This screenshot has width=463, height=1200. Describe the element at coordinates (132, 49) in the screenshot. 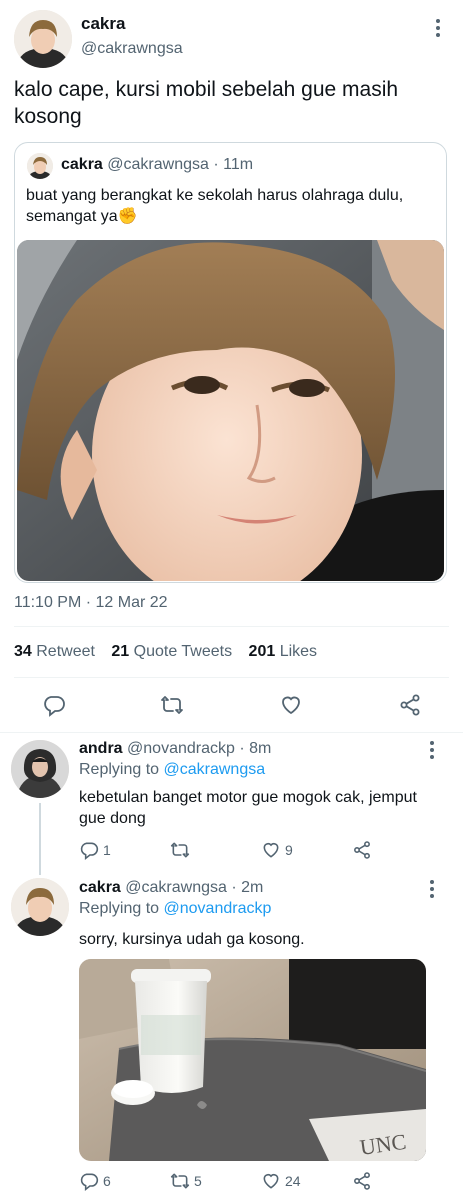

I see `main-author-handle: @cakrawngsa` at that location.